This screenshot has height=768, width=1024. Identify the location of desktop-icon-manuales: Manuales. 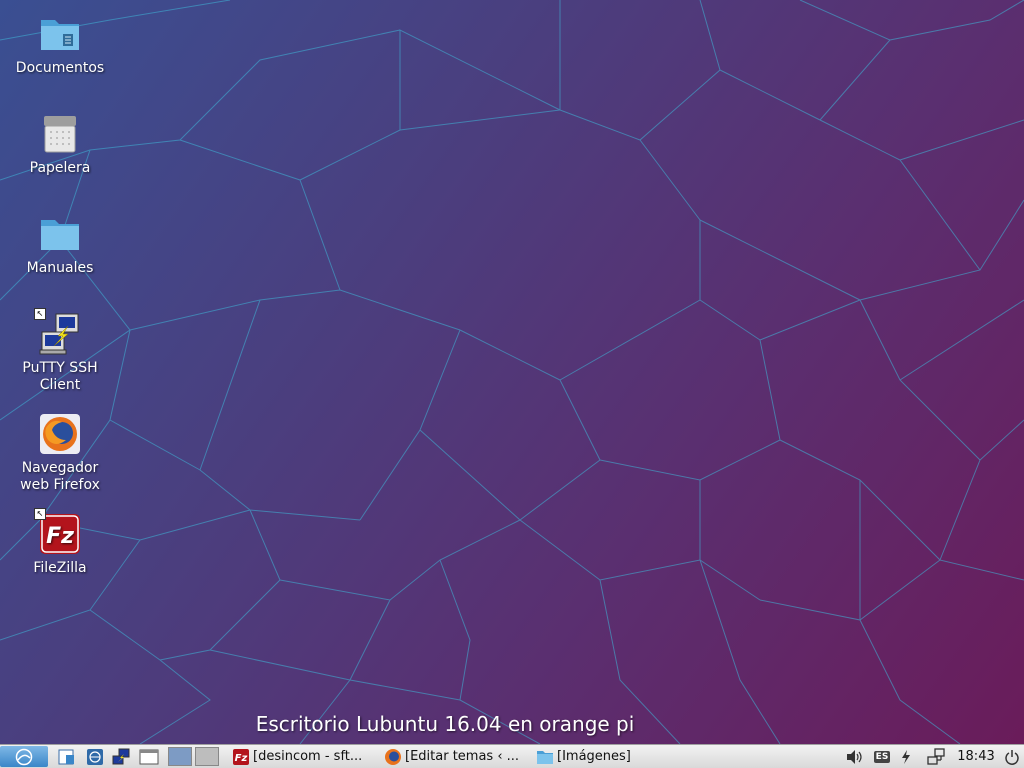
(60, 244).